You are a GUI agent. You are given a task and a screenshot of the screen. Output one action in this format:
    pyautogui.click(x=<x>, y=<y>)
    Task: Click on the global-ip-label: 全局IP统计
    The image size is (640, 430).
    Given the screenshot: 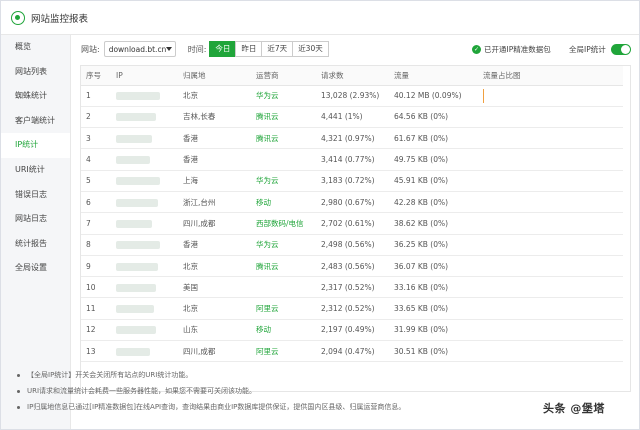 What is the action you would take?
    pyautogui.click(x=587, y=49)
    